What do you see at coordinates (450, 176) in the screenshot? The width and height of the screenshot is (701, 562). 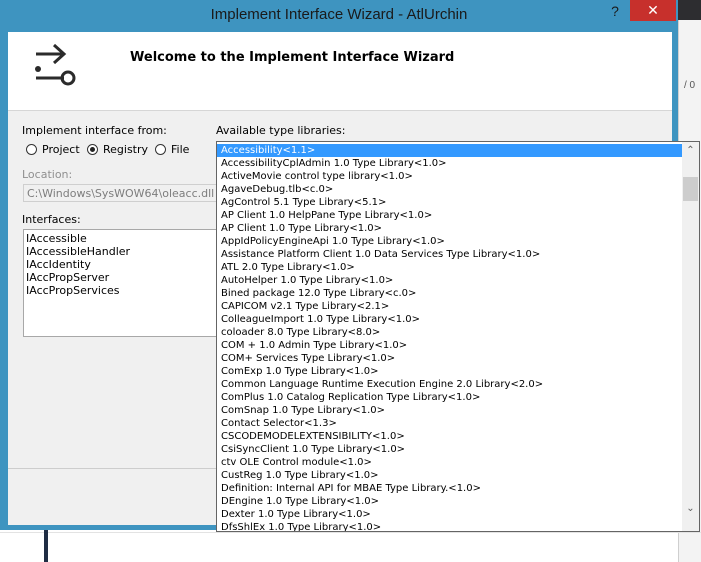 I see `type-library-option: ActiveMovie control type library<1.0>` at bounding box center [450, 176].